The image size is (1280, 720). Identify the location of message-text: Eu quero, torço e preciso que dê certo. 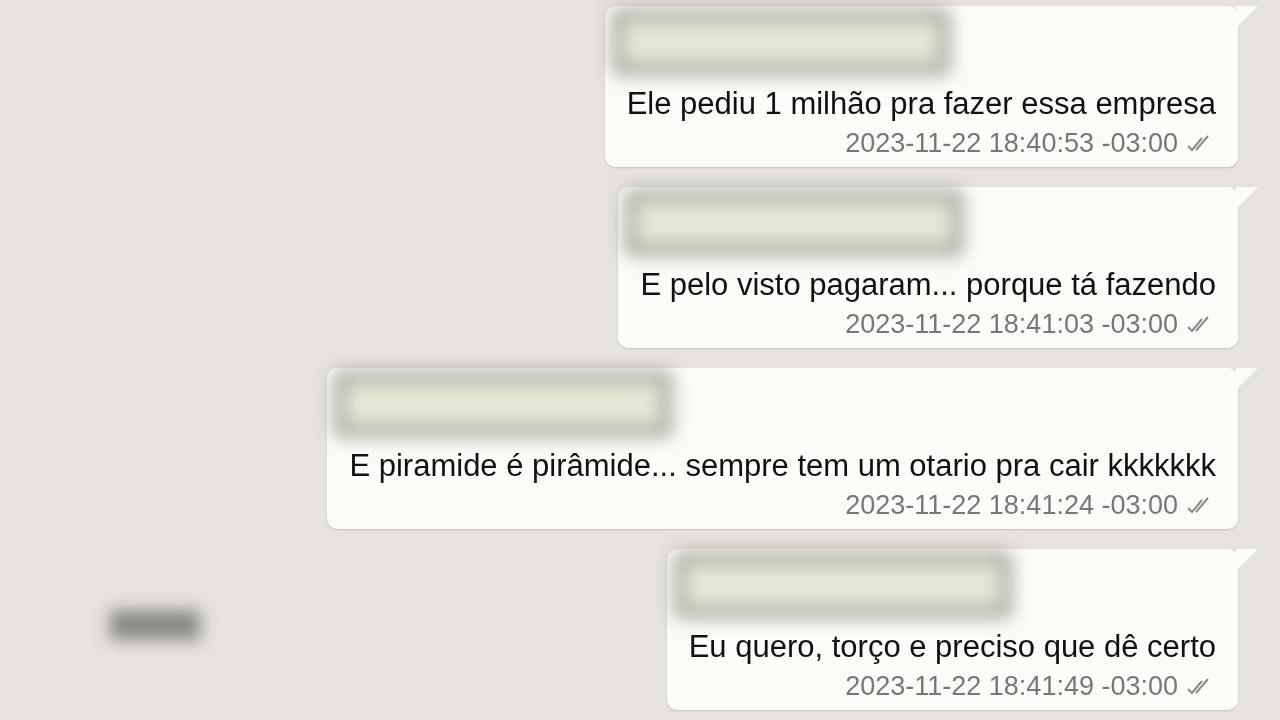
(952, 647).